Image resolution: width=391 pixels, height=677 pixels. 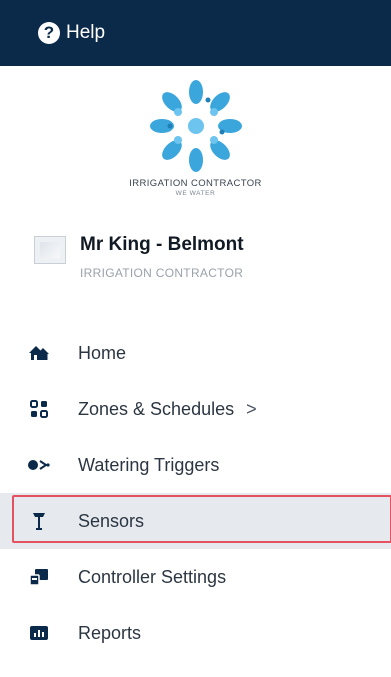 What do you see at coordinates (162, 244) in the screenshot?
I see `account-name: Mr King - Belmont` at bounding box center [162, 244].